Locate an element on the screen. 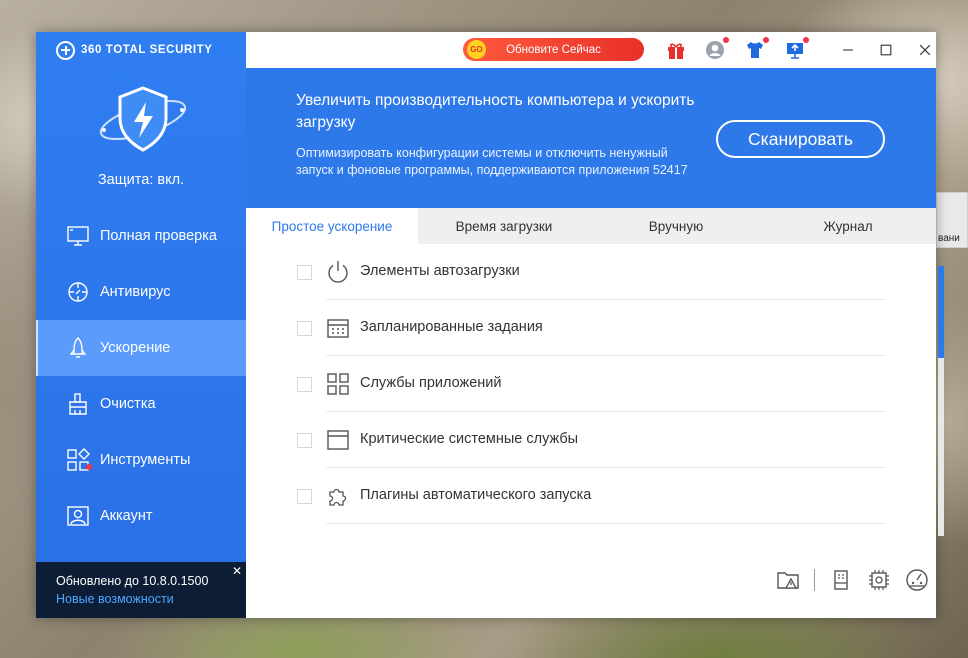 The height and width of the screenshot is (658, 968). divider is located at coordinates (606, 523).